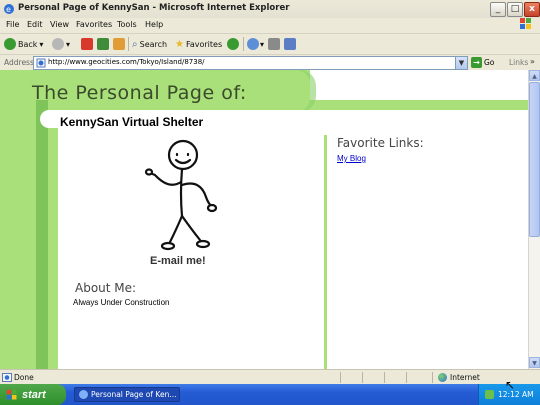 This screenshot has width=540, height=405. Describe the element at coordinates (270, 394) in the screenshot. I see `taskbar: start Personal Page of Ken... 12:12 AM` at that location.